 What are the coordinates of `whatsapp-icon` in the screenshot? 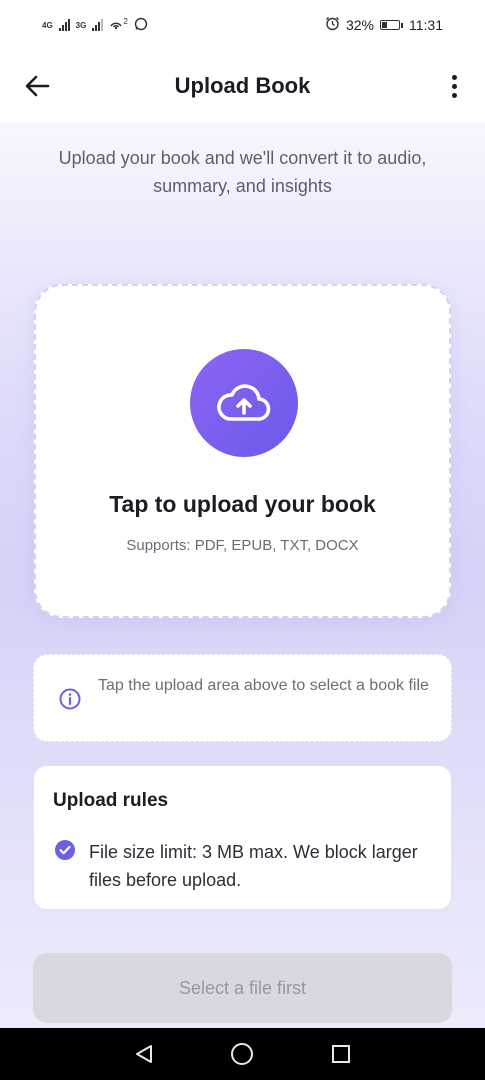 It's located at (141, 25).